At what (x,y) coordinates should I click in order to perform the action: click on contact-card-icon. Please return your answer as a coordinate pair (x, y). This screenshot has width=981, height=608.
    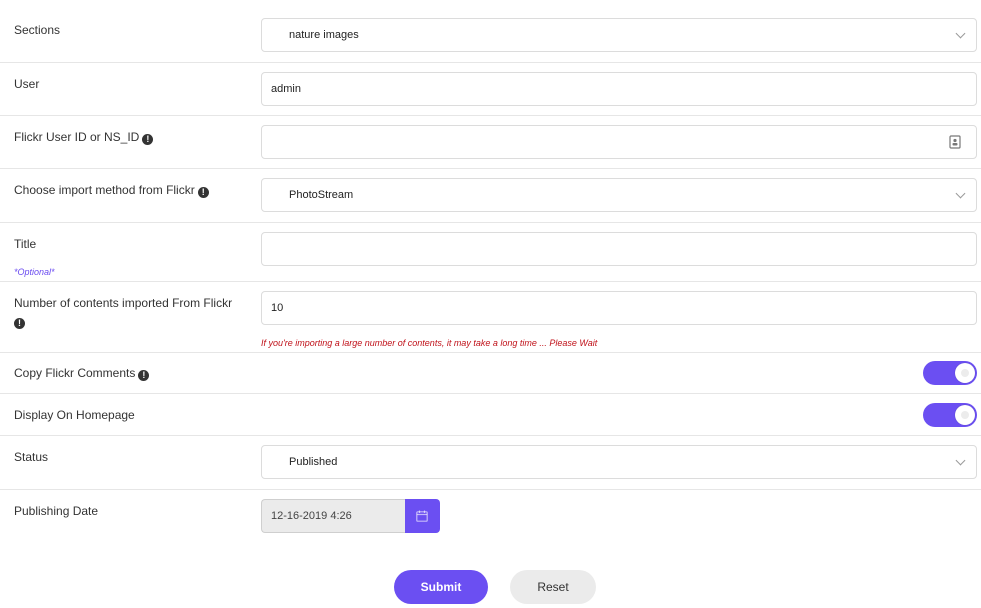
    Looking at the image, I should click on (955, 142).